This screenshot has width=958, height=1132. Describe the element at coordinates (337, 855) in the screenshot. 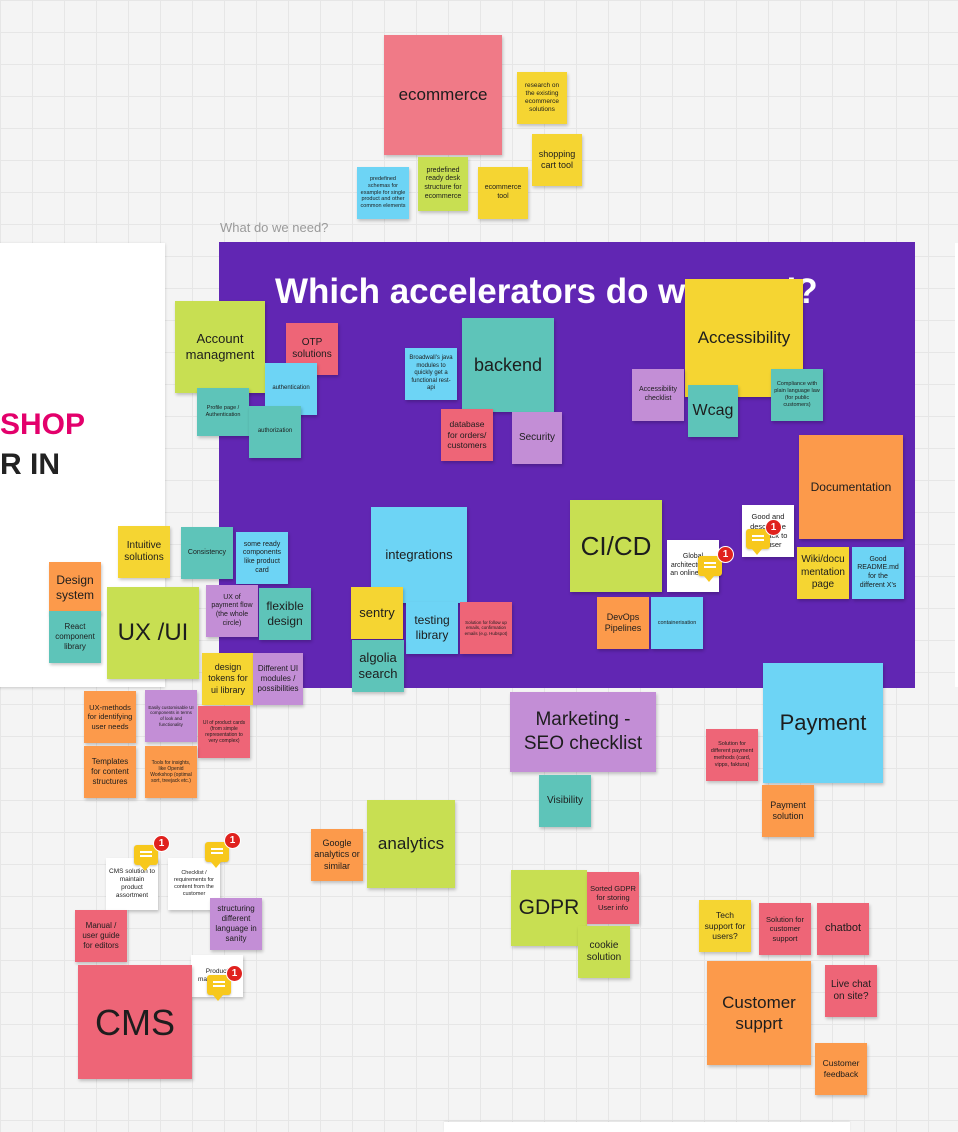

I see `sticky-note: Google analytics or similar` at that location.